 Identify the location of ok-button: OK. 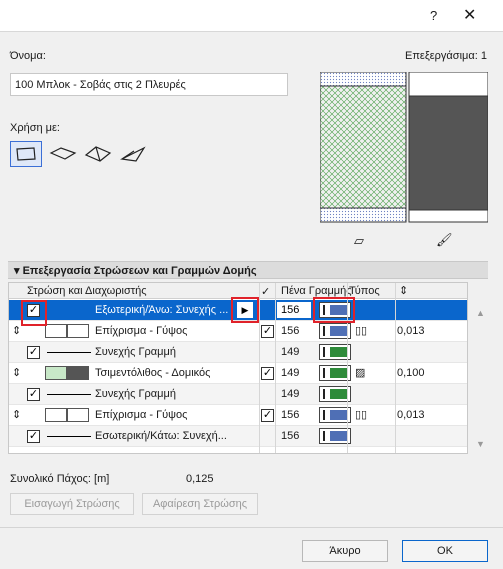
(445, 551).